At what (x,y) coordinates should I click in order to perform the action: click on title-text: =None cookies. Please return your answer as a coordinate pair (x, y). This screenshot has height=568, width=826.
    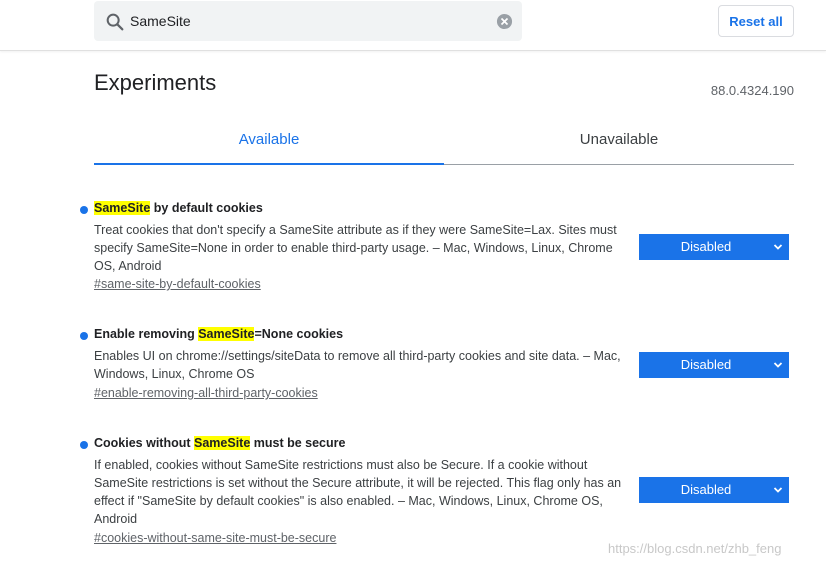
    Looking at the image, I should click on (299, 334).